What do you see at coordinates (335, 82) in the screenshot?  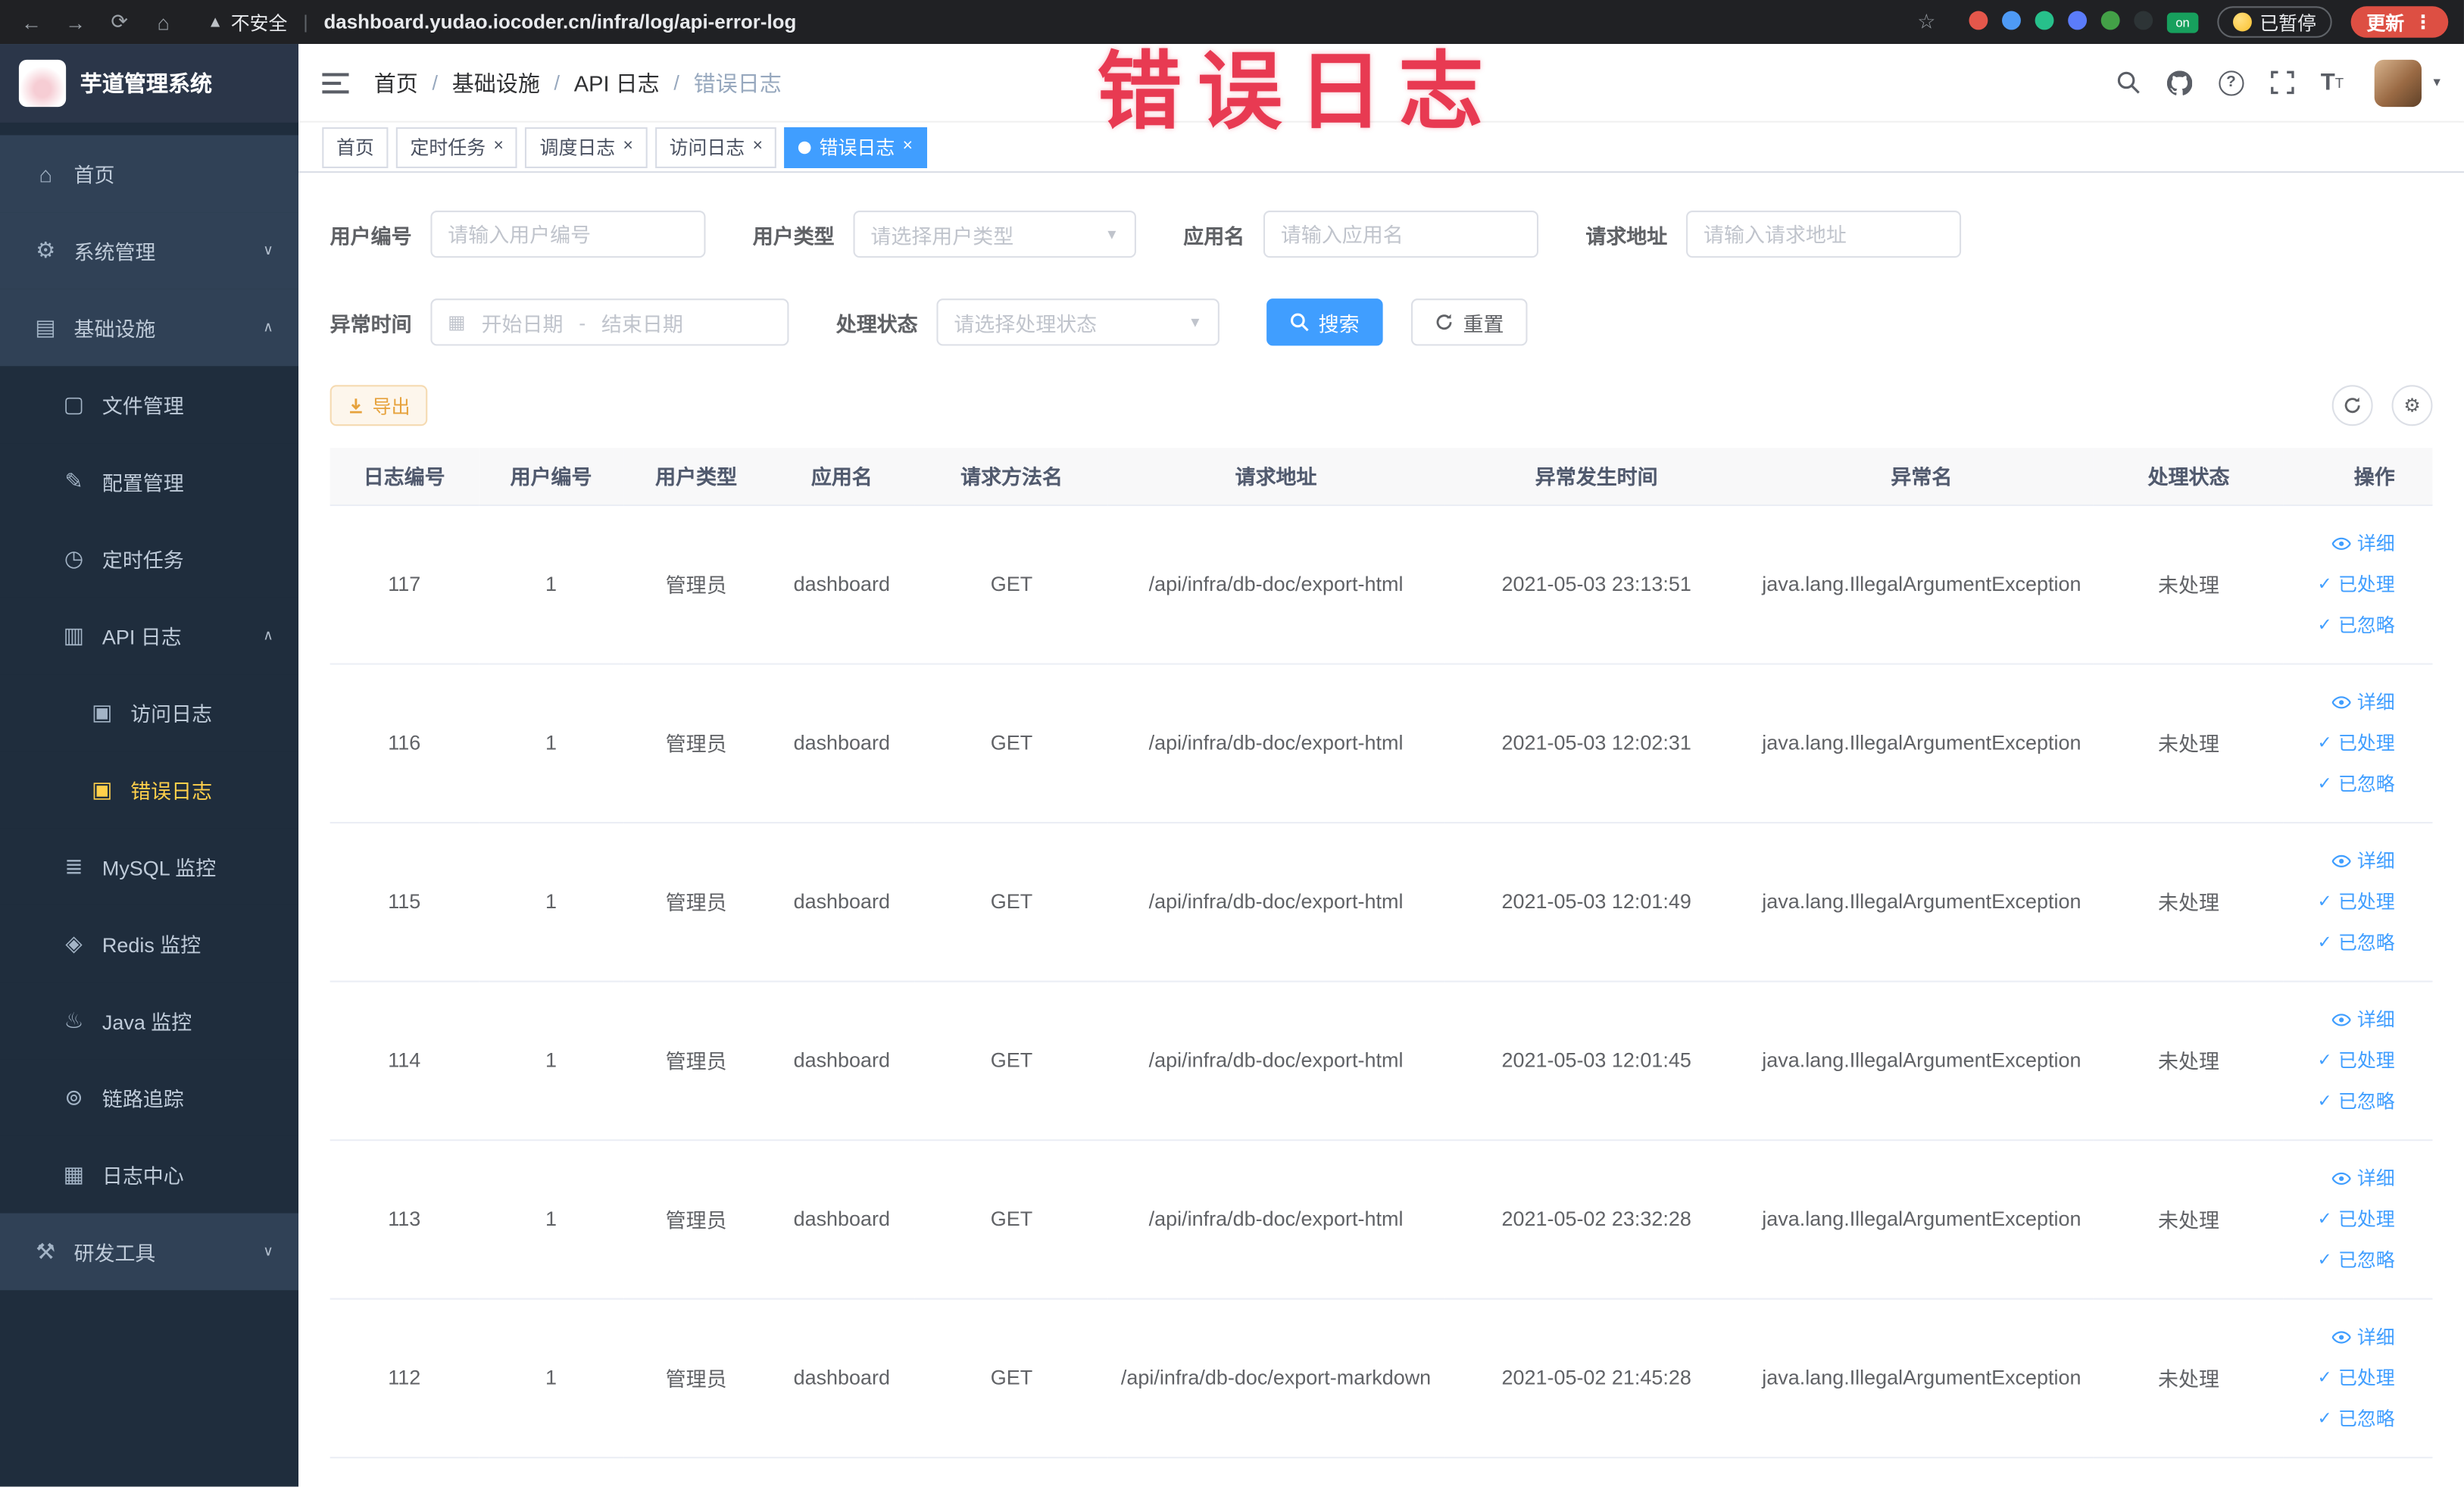 I see `hamburger-icon` at bounding box center [335, 82].